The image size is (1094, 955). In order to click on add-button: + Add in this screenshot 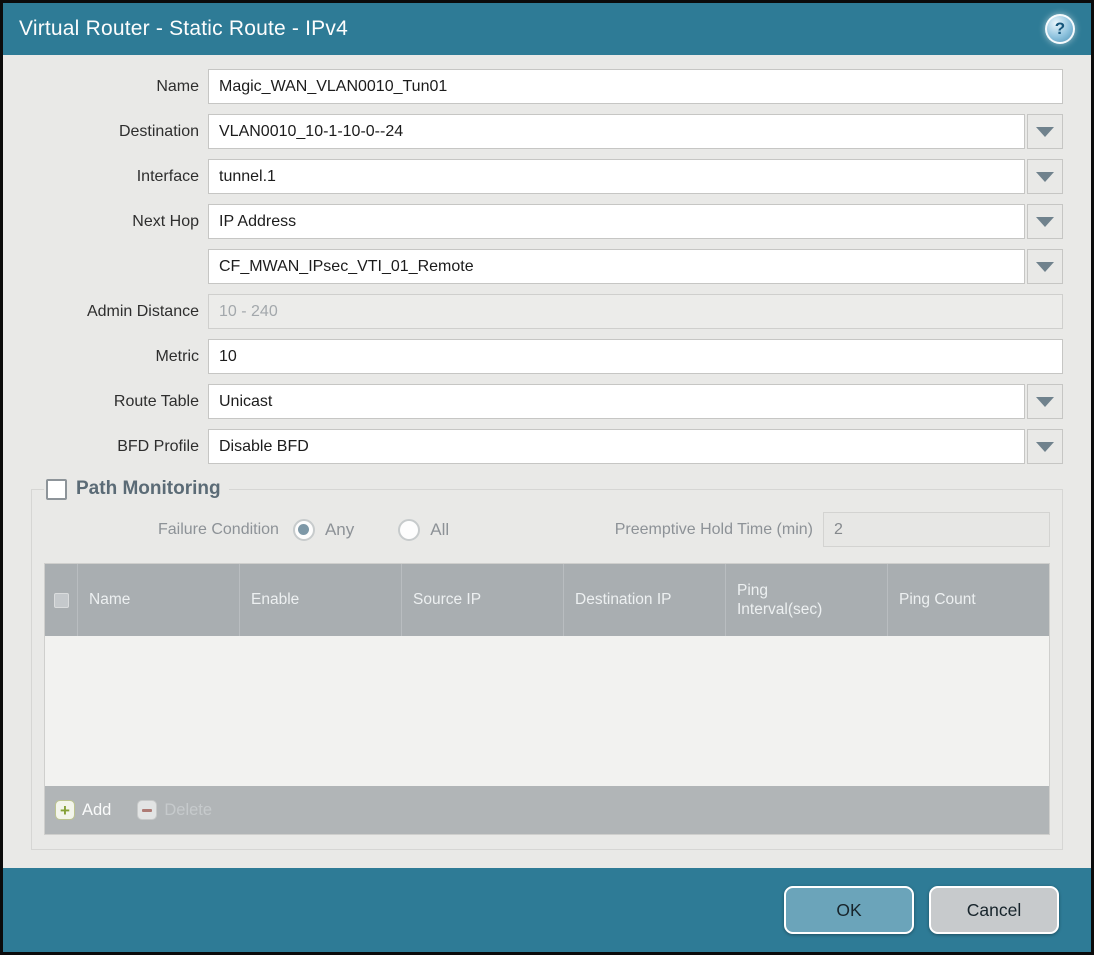, I will do `click(83, 810)`.